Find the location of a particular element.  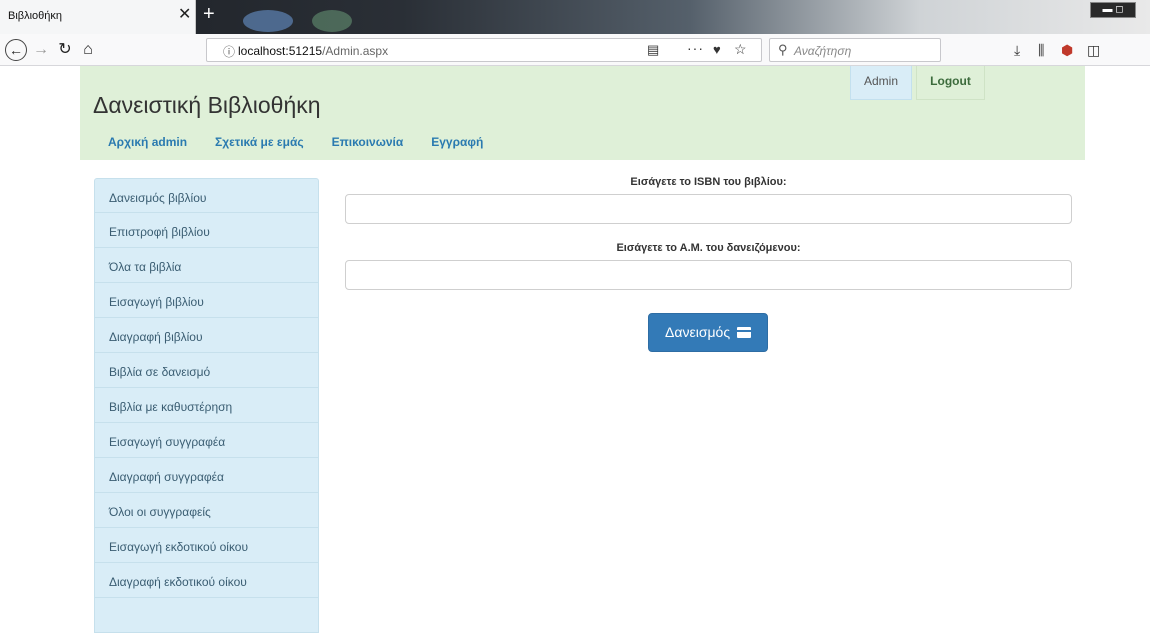

downloads-icon: ⤓ is located at coordinates (1017, 50).